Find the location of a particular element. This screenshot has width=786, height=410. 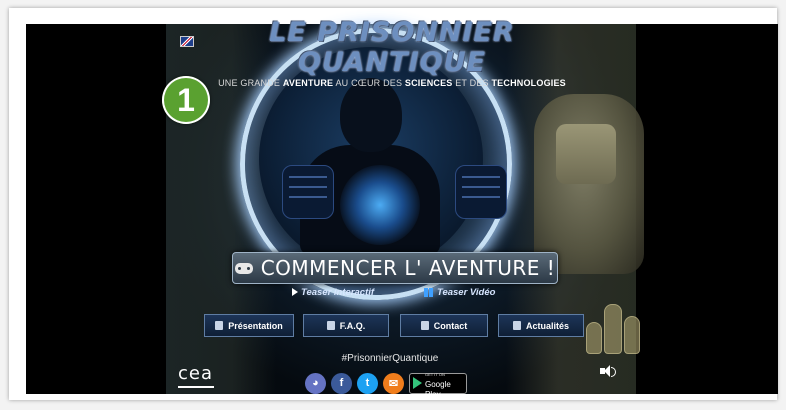

prisoner-silhouette-head is located at coordinates (371, 115).